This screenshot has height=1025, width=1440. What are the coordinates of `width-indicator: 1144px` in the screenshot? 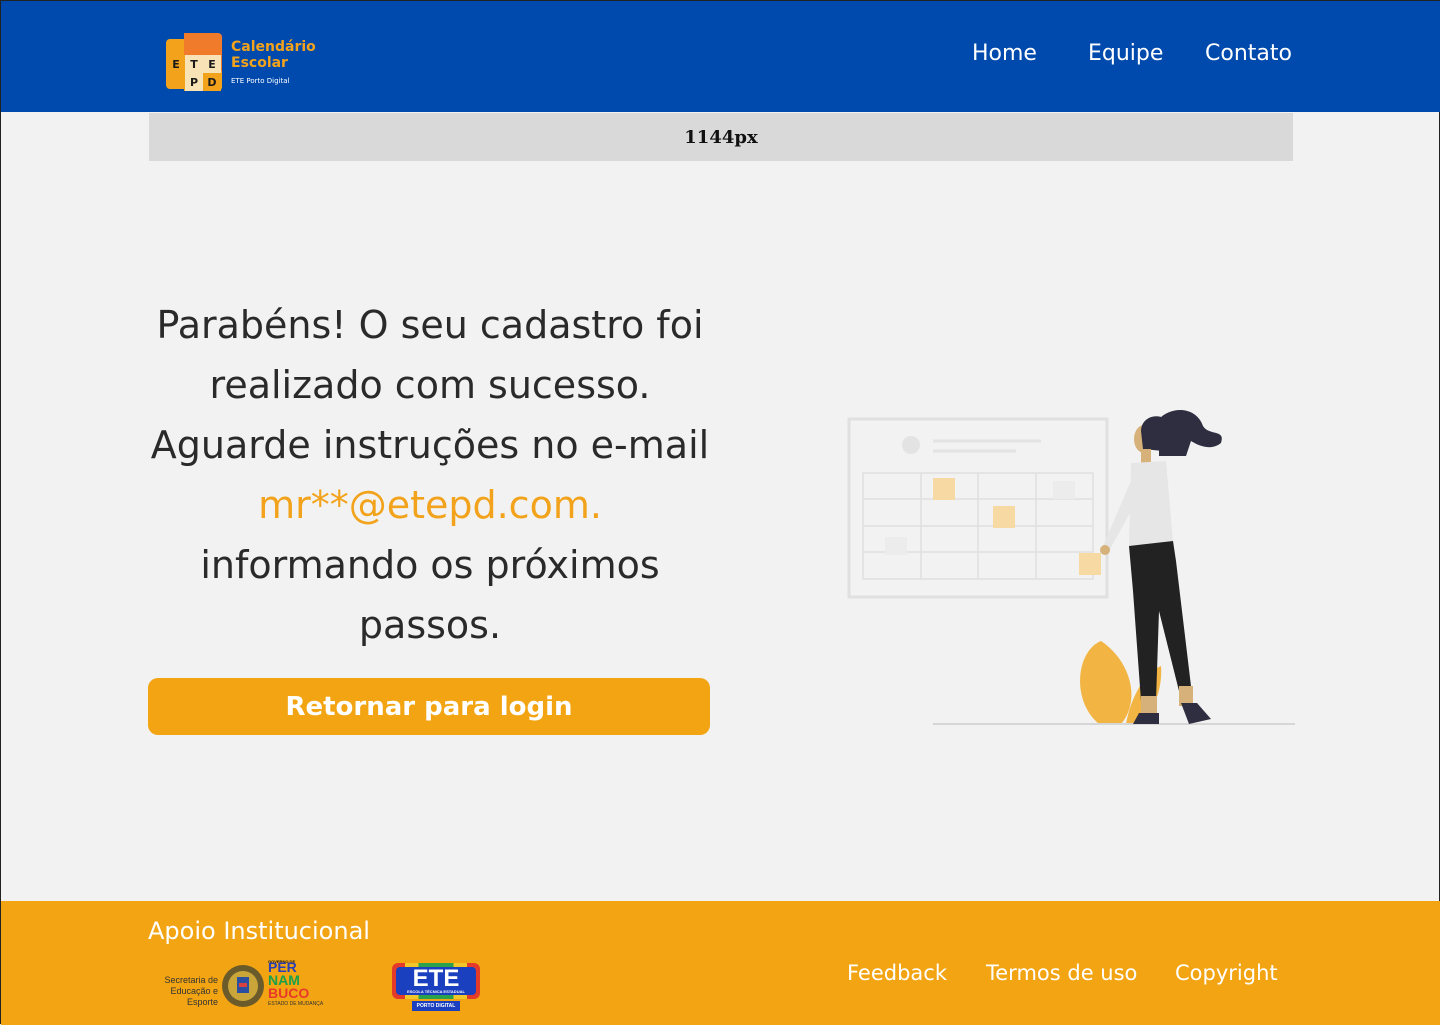 It's located at (721, 137).